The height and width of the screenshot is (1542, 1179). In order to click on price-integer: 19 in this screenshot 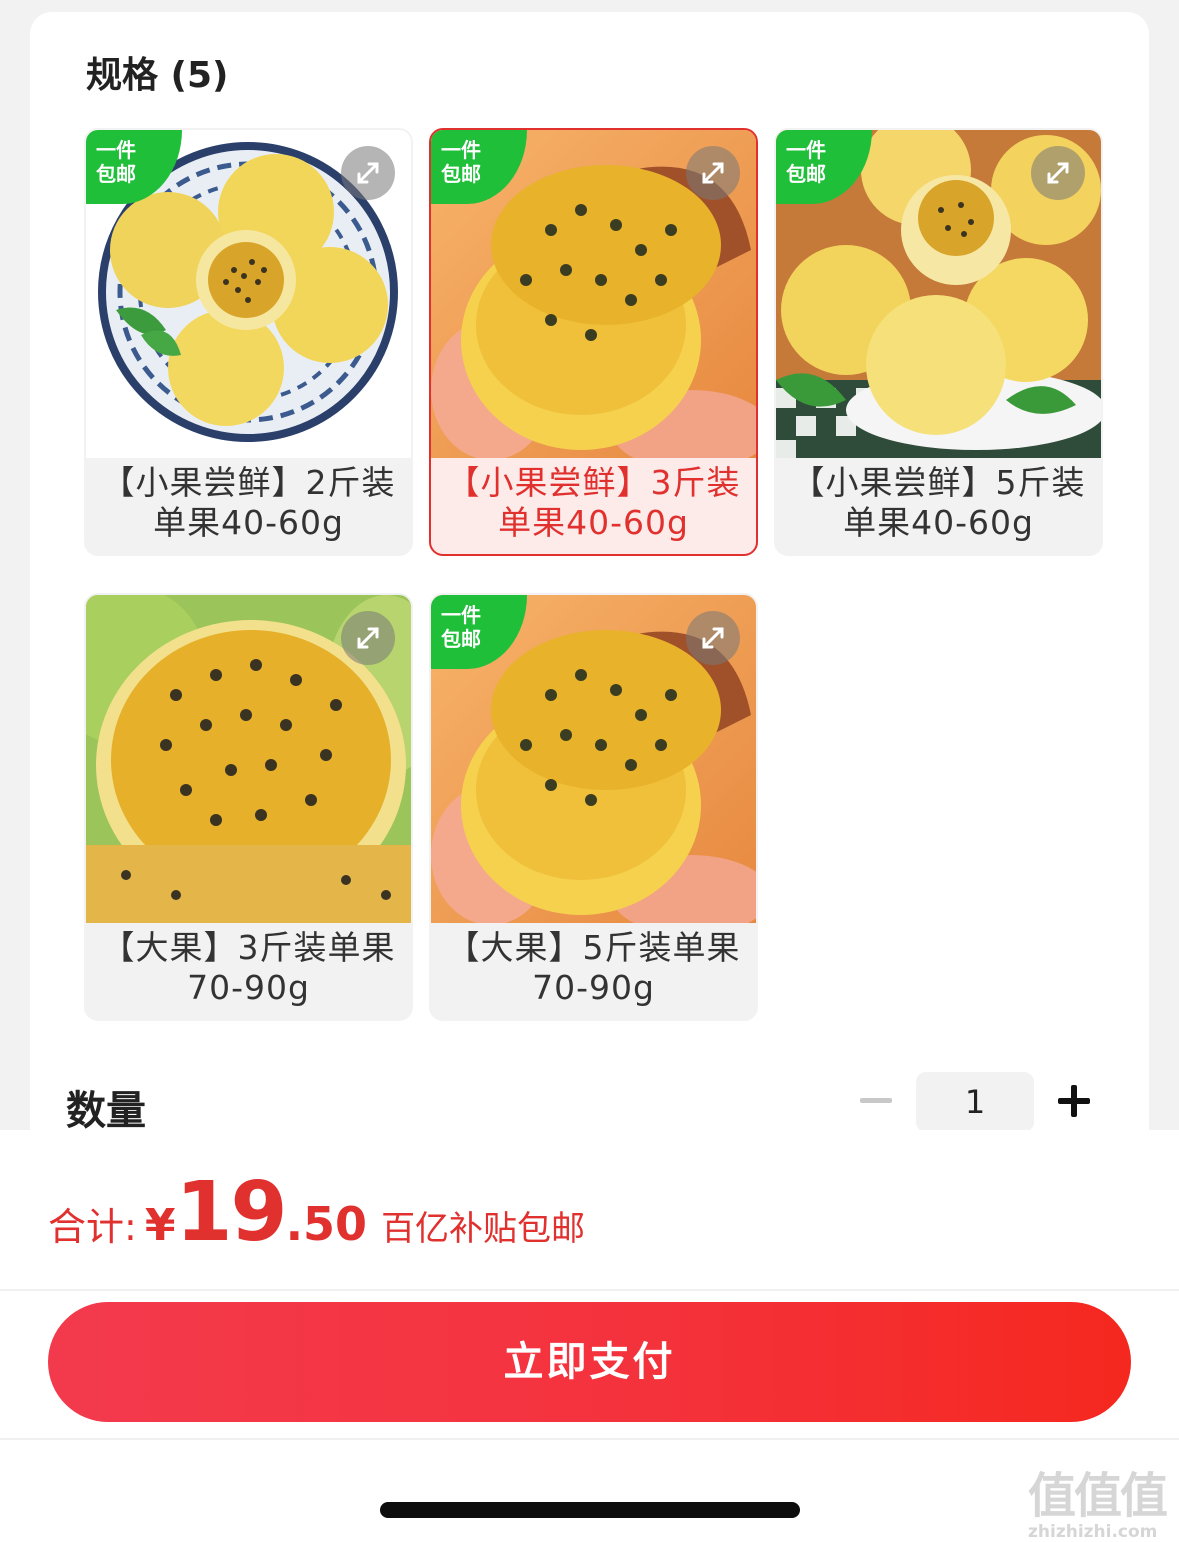, I will do `click(231, 1212)`.